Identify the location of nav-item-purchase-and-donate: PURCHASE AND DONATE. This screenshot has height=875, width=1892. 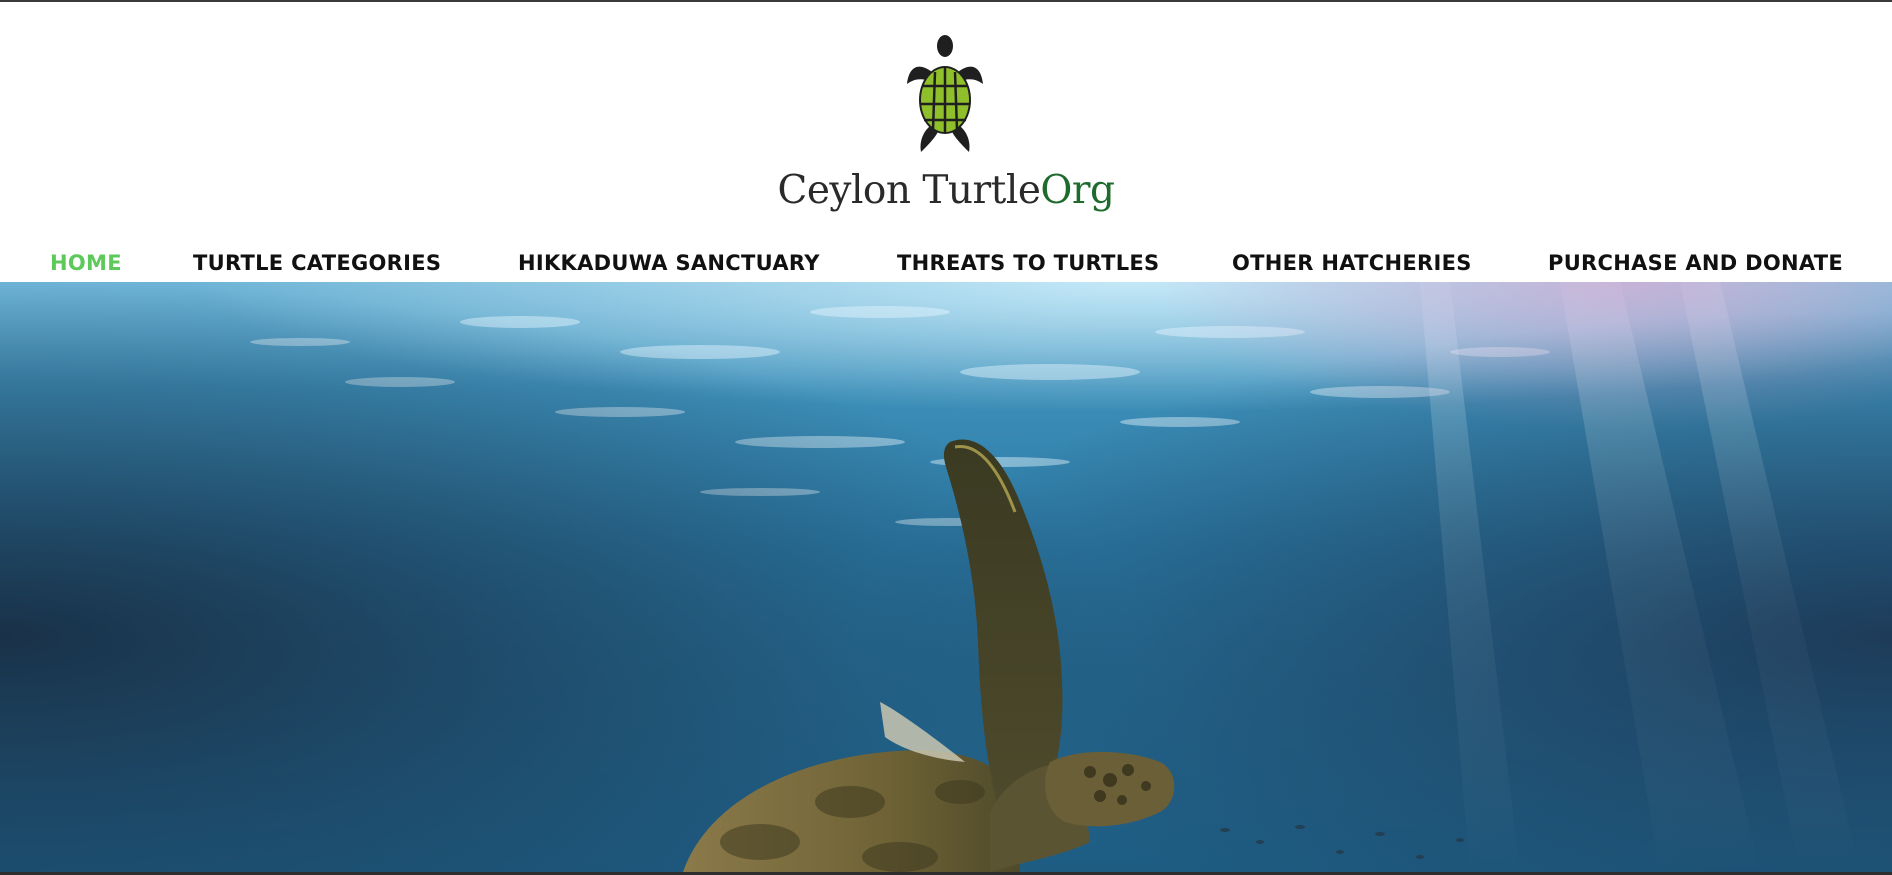
(1695, 263).